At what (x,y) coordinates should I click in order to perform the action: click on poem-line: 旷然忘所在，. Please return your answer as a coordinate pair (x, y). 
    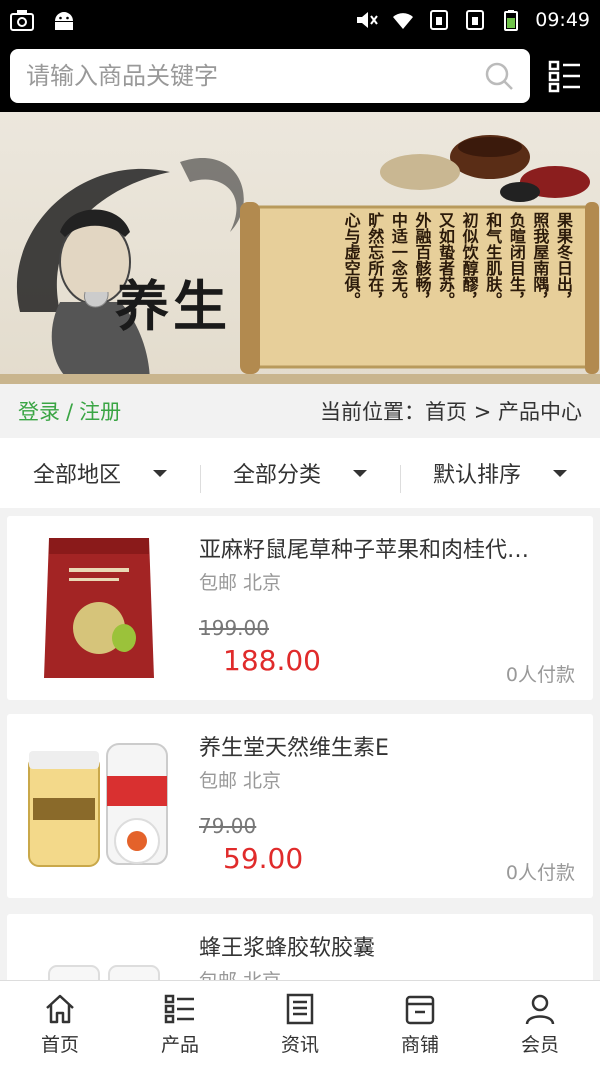
    Looking at the image, I should click on (375, 260).